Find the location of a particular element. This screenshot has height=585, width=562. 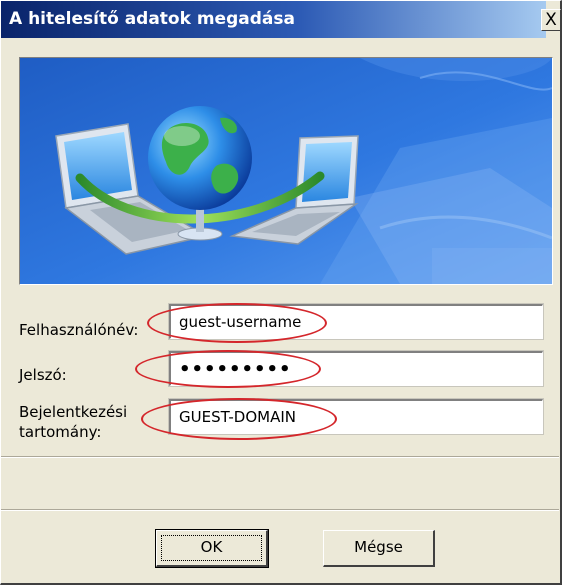

dialog-title: A hitelesítő adatok megadása is located at coordinates (152, 19).